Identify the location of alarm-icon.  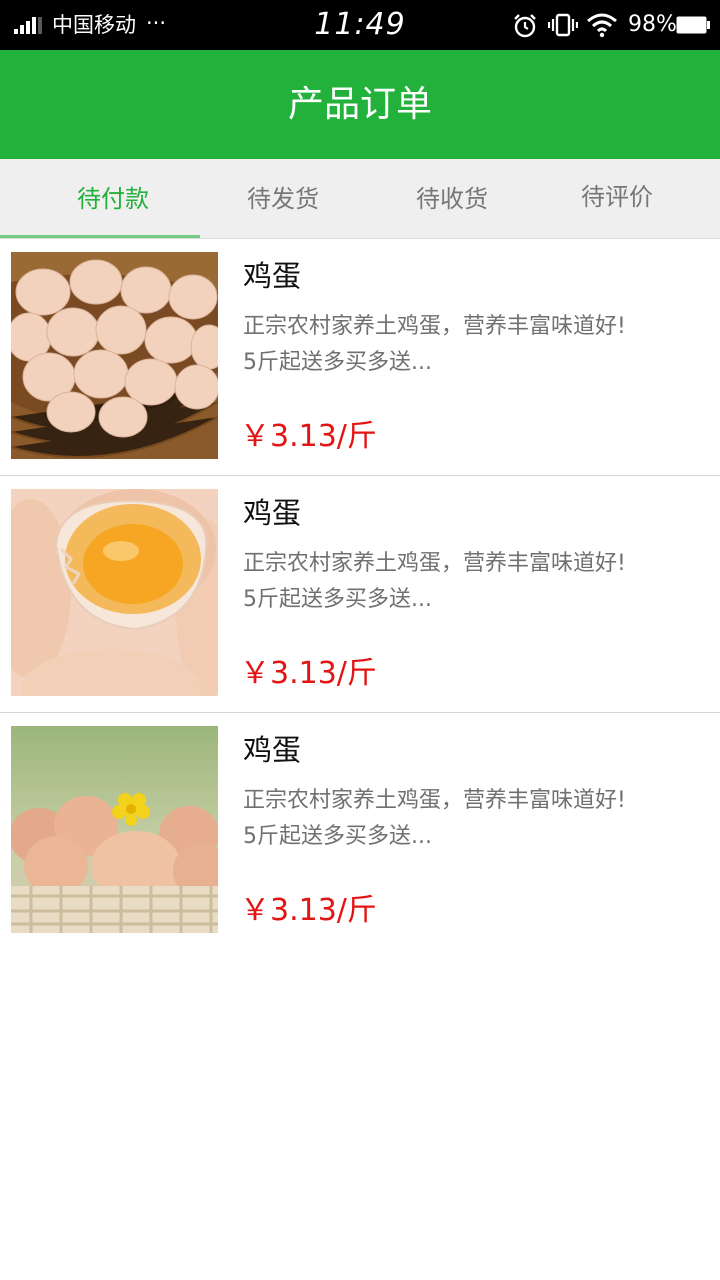
(525, 26).